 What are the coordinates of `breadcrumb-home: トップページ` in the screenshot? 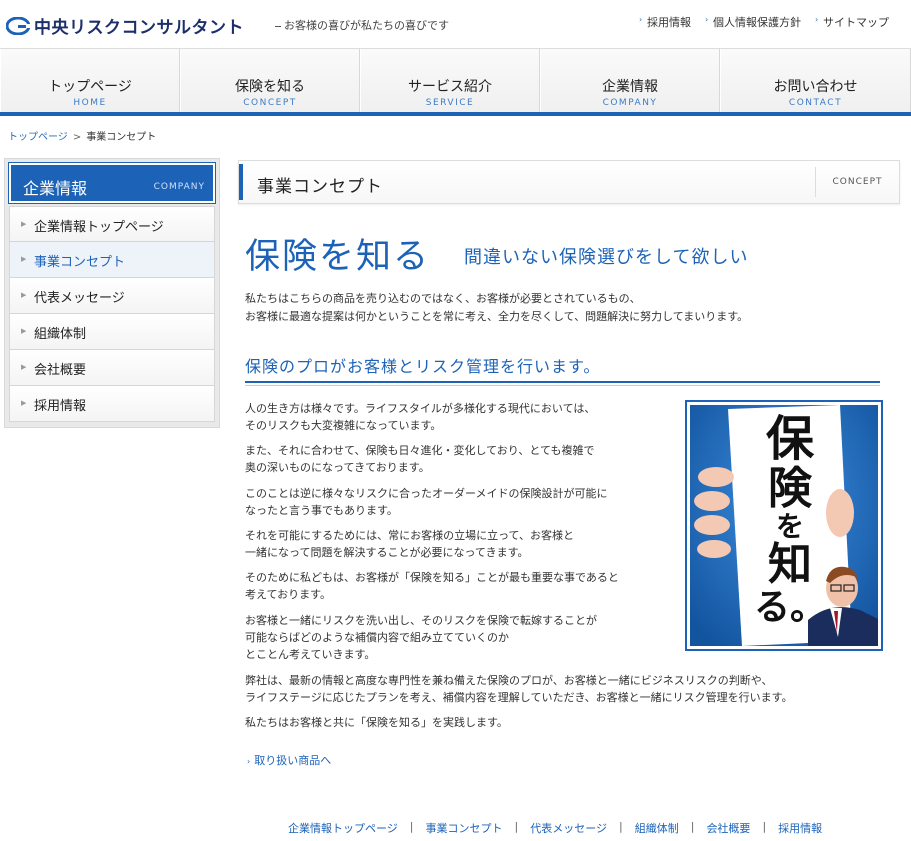 It's located at (38, 137).